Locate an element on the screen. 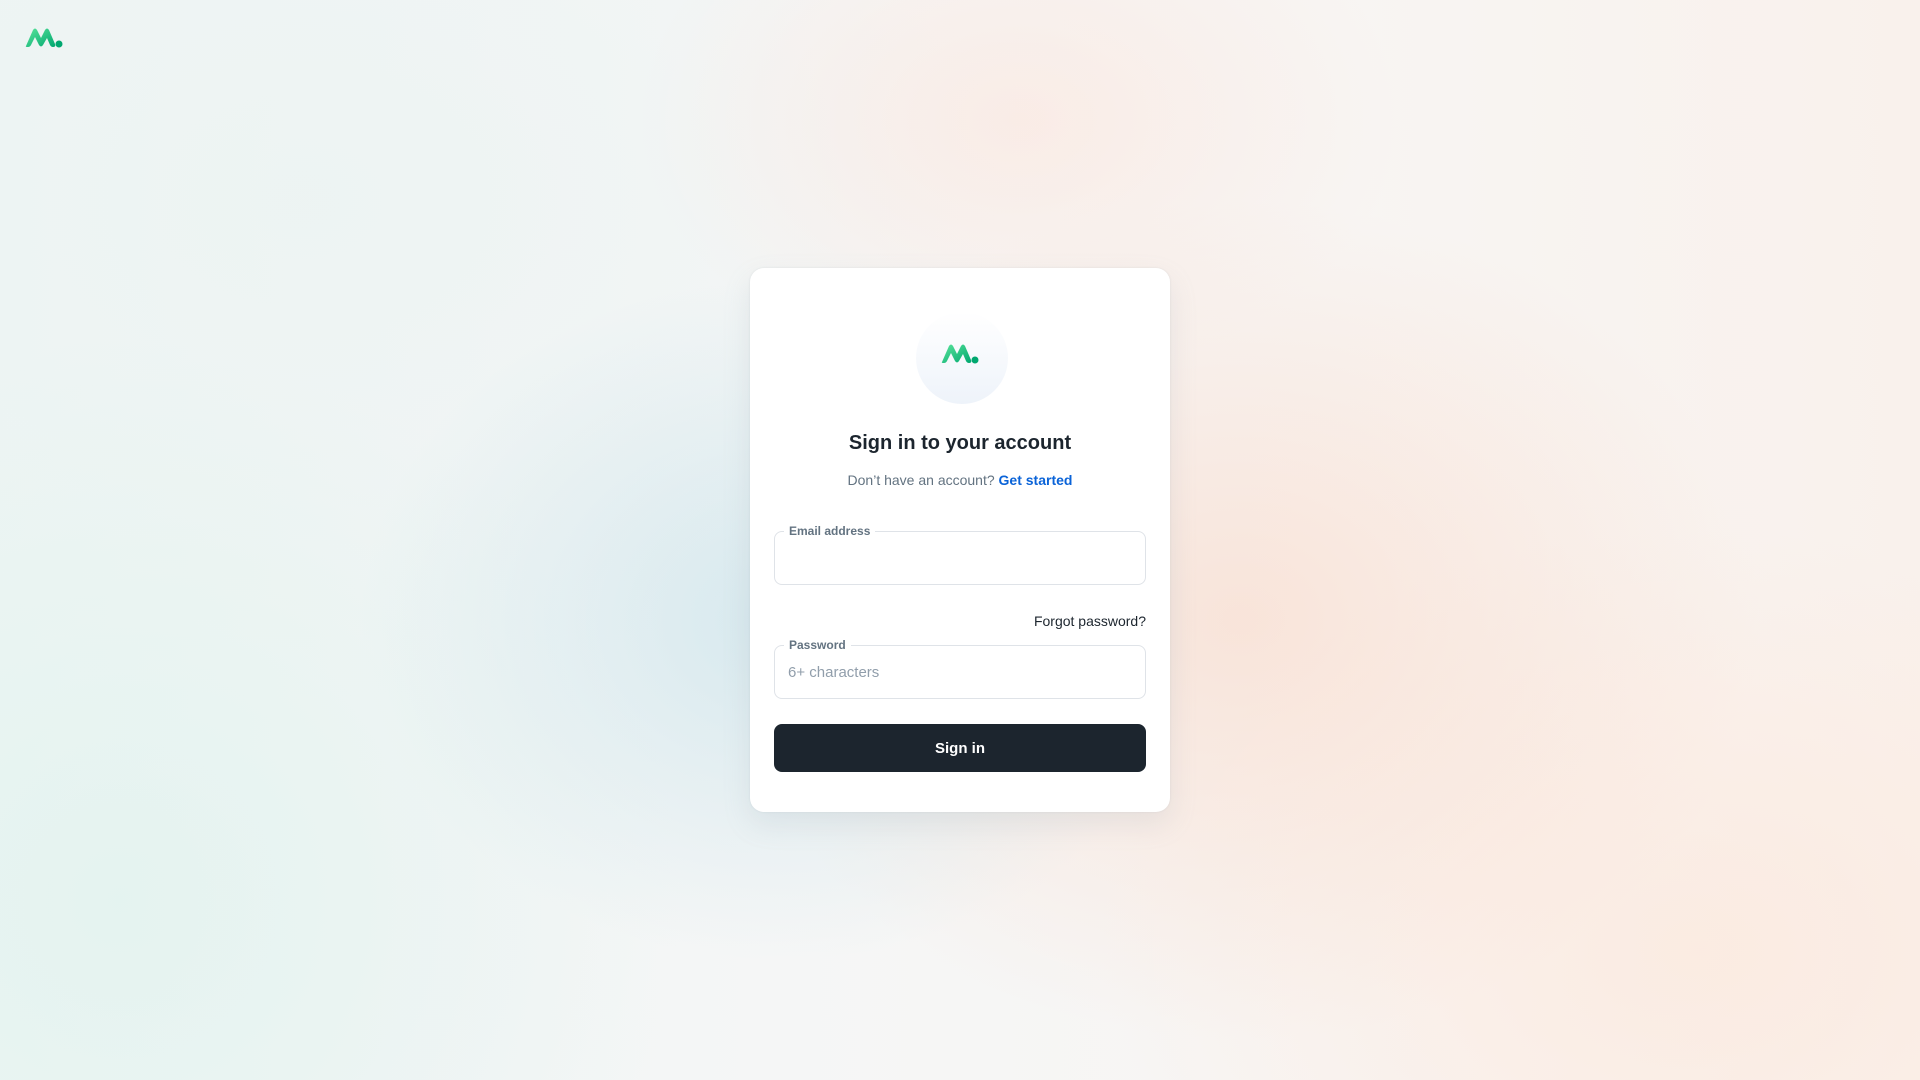 The width and height of the screenshot is (1920, 1080). email-input is located at coordinates (958, 558).